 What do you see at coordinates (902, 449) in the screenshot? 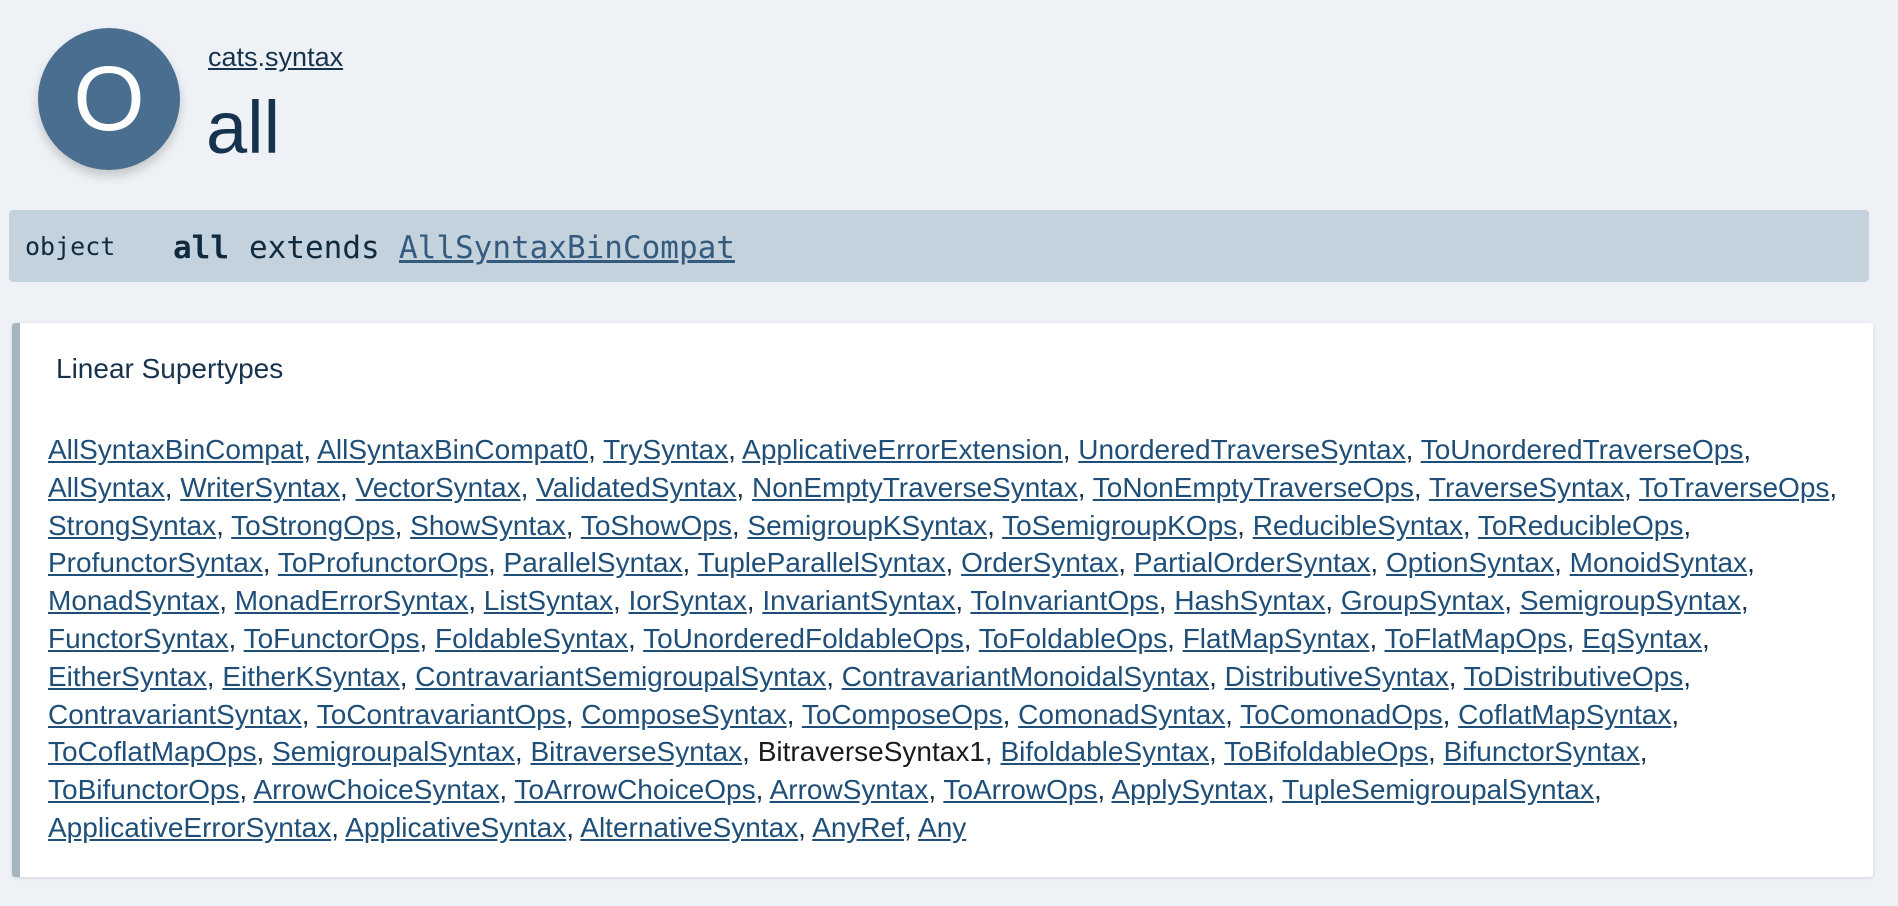
I see `supertype-link: ApplicativeErrorExtension` at bounding box center [902, 449].